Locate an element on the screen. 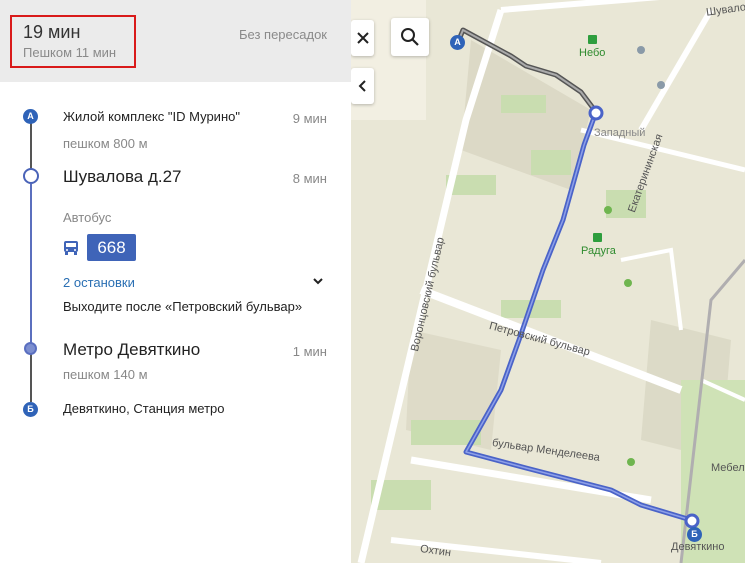  stop1-ring is located at coordinates (31, 176).